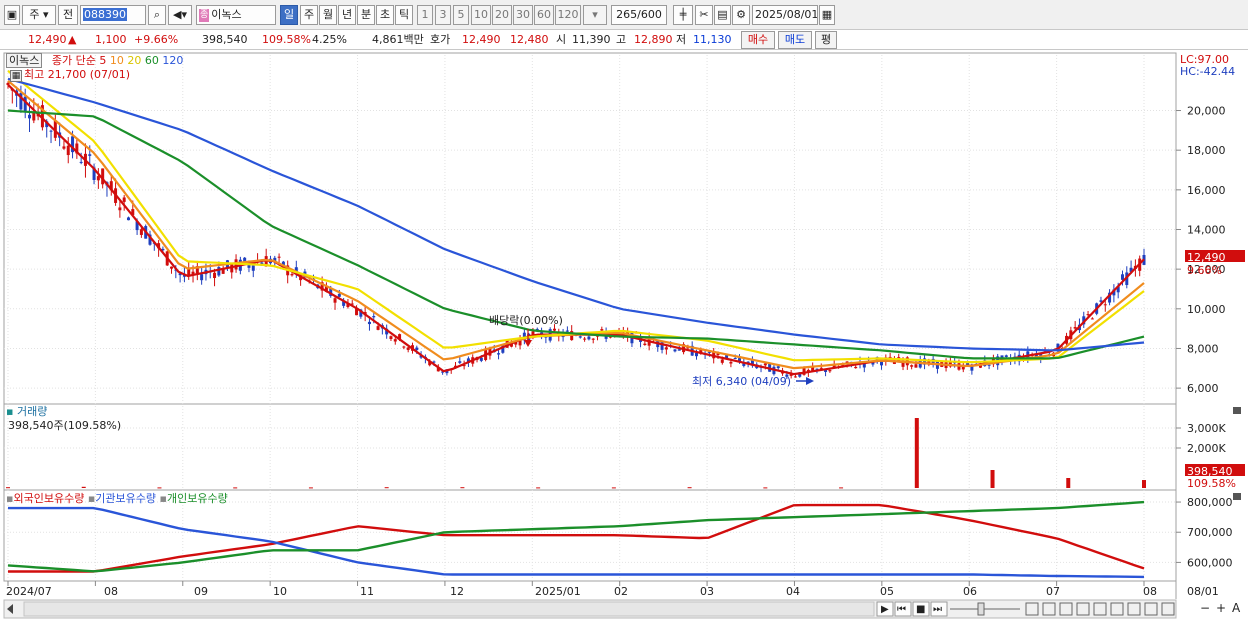  I want to click on interval-year: 년, so click(347, 15).